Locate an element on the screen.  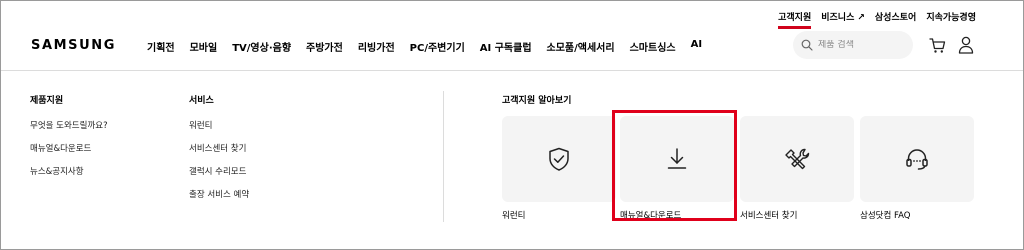
header-divider is located at coordinates (512, 70).